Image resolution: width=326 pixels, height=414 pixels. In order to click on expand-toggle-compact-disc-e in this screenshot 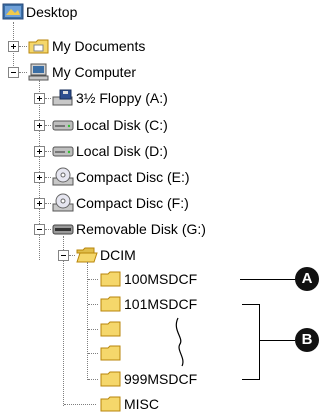, I will do `click(39, 177)`.